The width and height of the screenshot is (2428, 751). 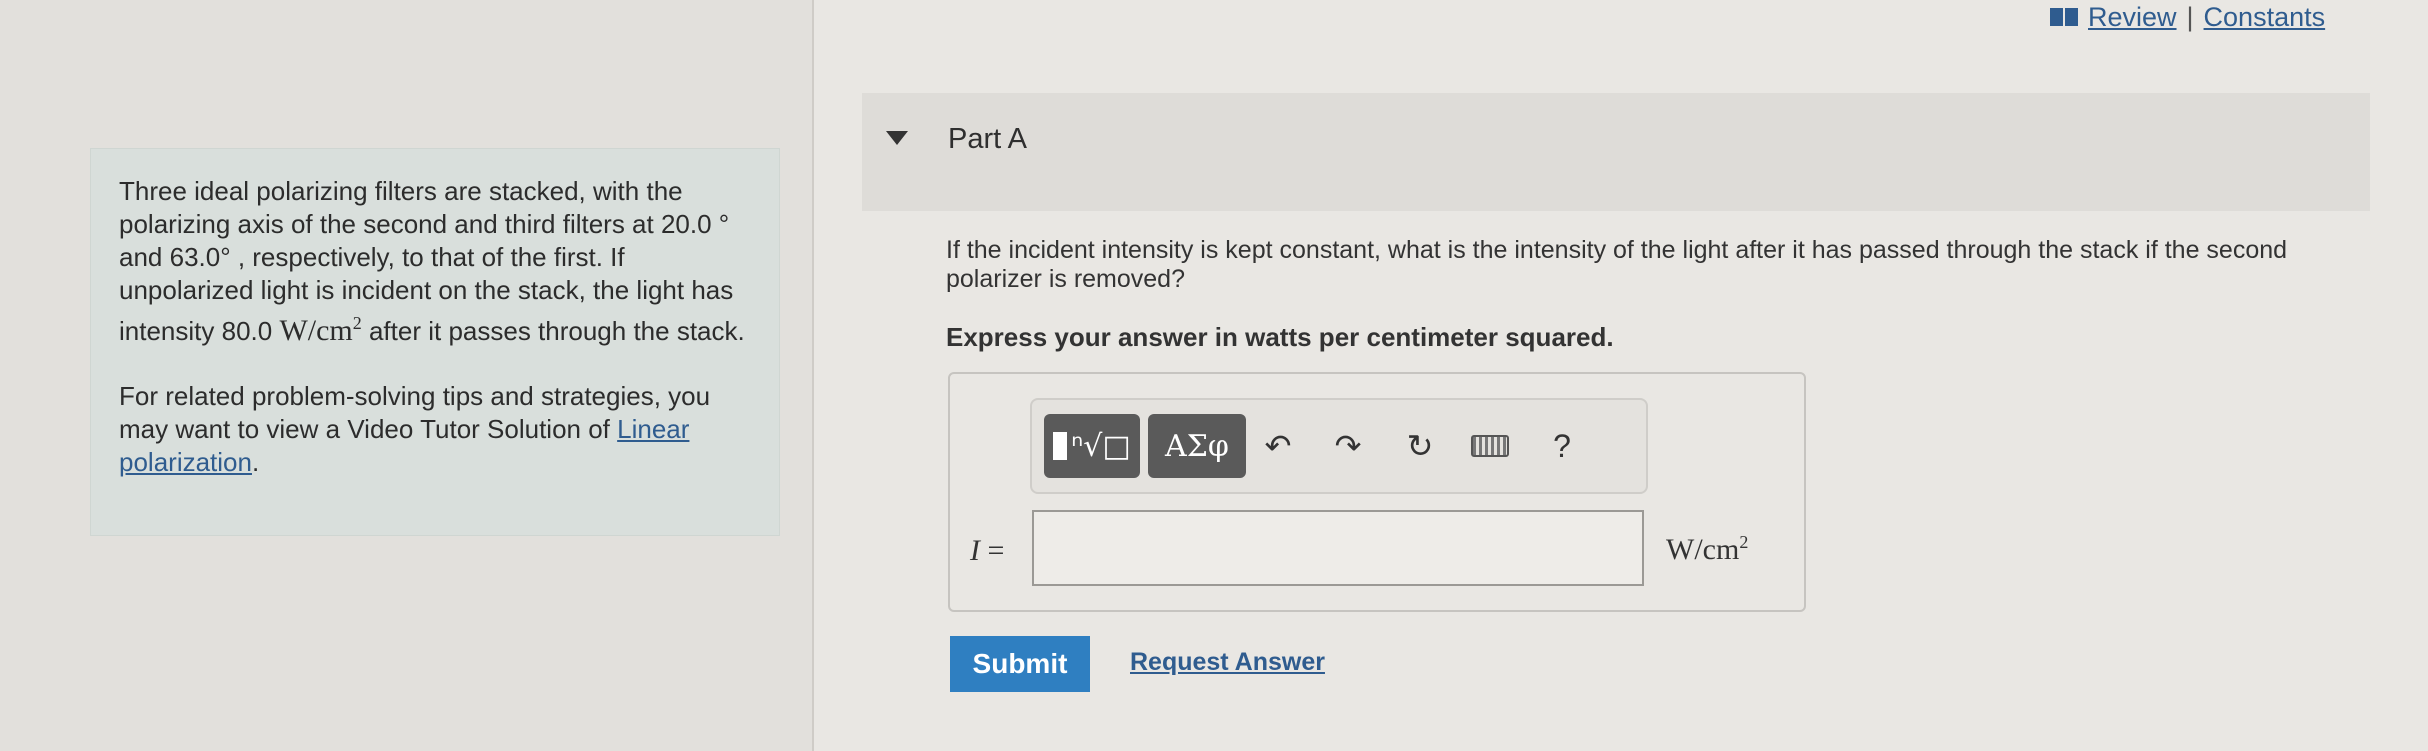 What do you see at coordinates (1101, 446) in the screenshot?
I see `radical-template-icon: ⁿ√□` at bounding box center [1101, 446].